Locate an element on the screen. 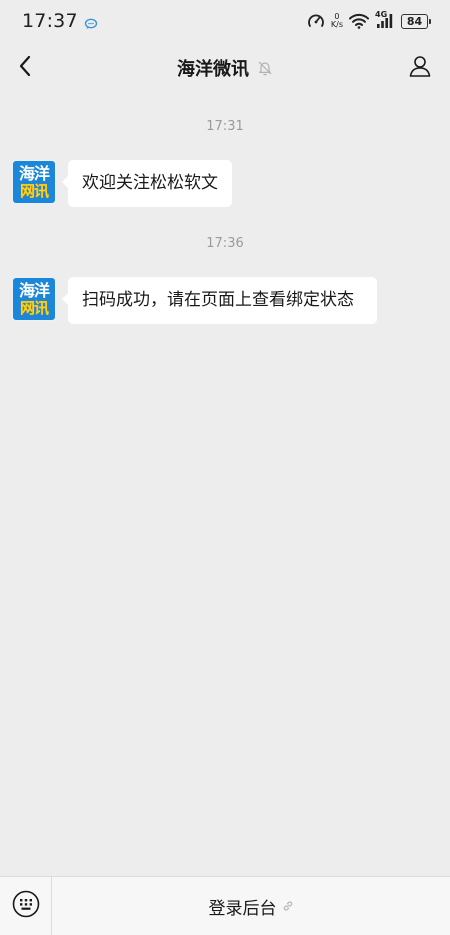 The image size is (450, 935). battery-level: 84 is located at coordinates (414, 21).